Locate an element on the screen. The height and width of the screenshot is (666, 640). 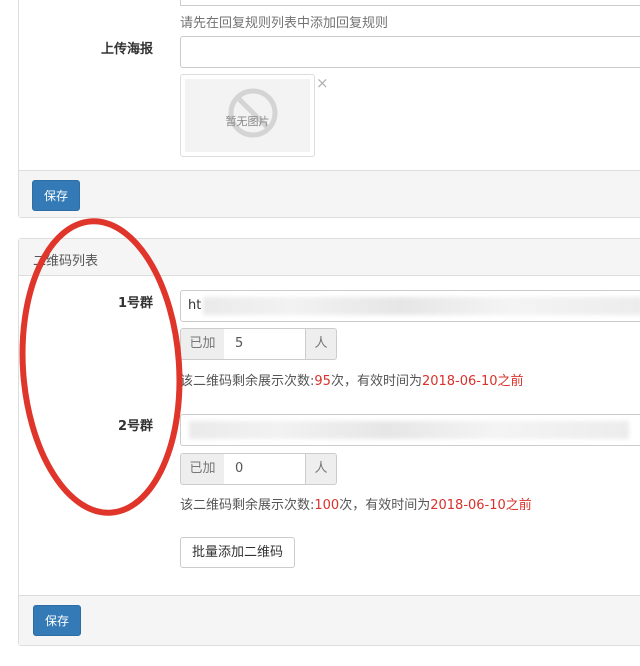
group-2-url-redacted is located at coordinates (409, 430).